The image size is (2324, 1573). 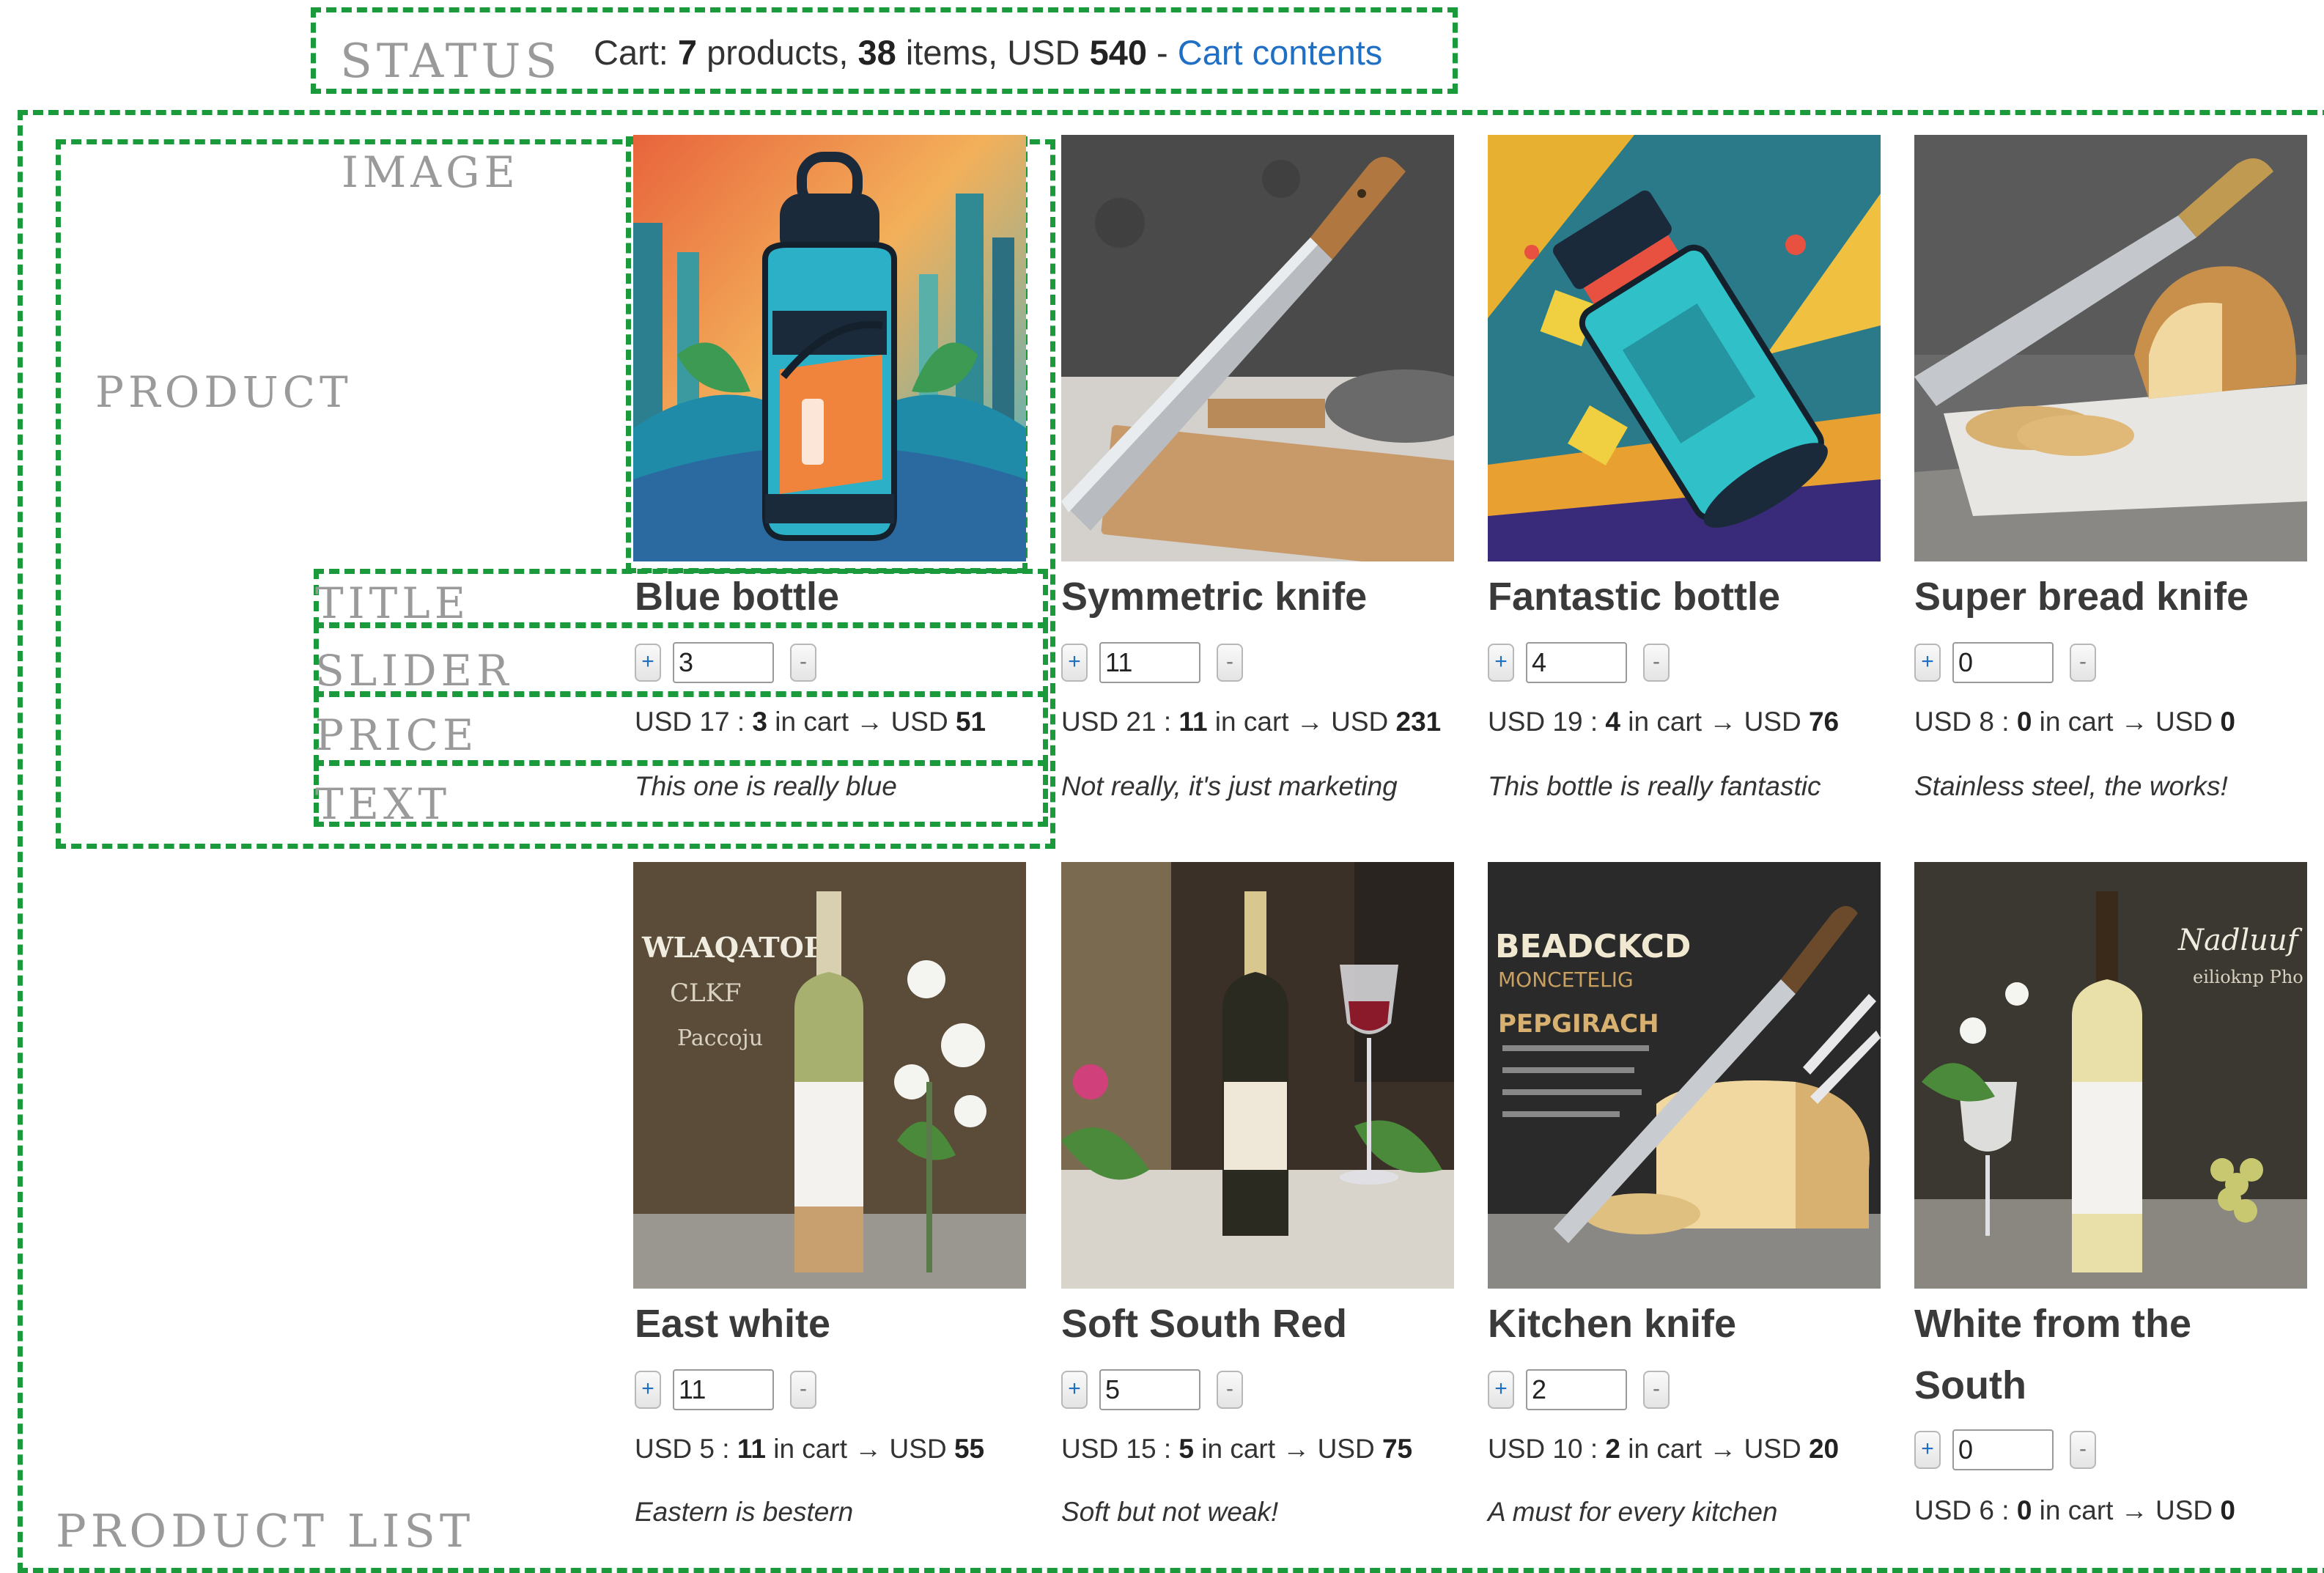 I want to click on product-description: This one is really blue, so click(x=766, y=786).